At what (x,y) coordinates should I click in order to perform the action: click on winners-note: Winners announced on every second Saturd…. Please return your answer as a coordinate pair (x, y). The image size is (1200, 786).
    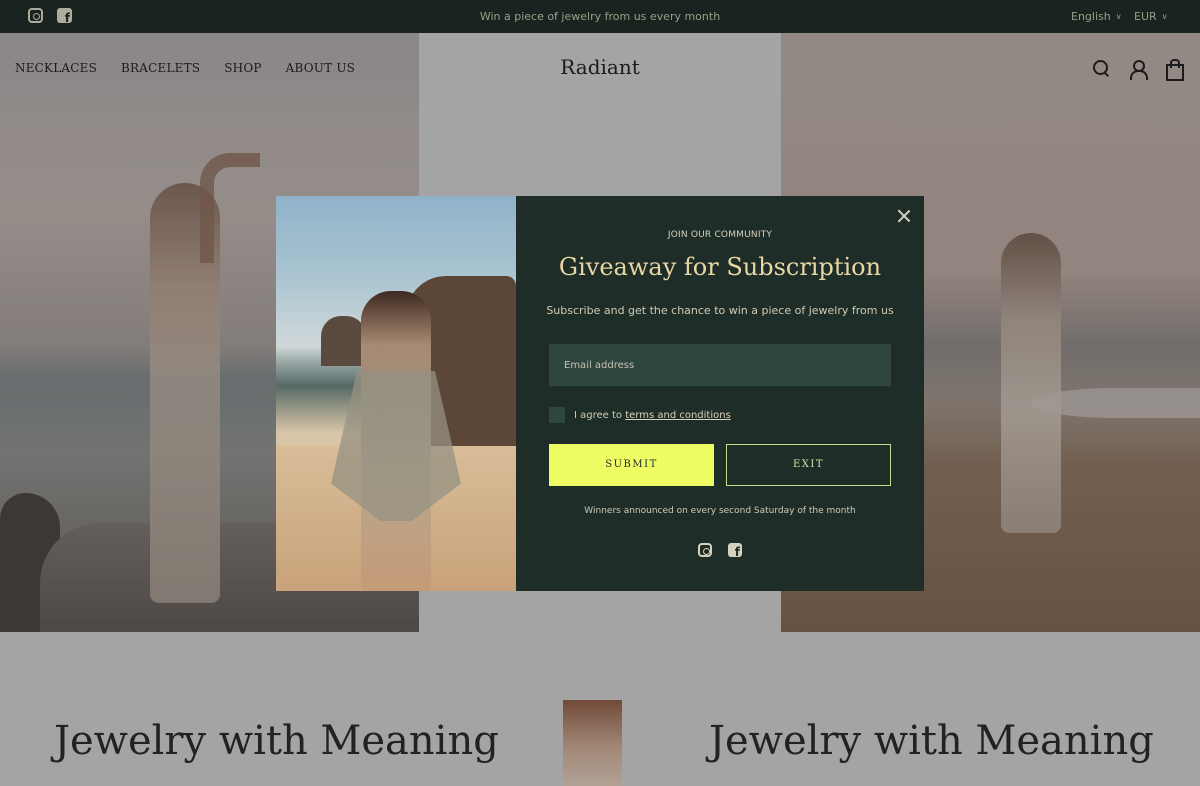
    Looking at the image, I should click on (720, 511).